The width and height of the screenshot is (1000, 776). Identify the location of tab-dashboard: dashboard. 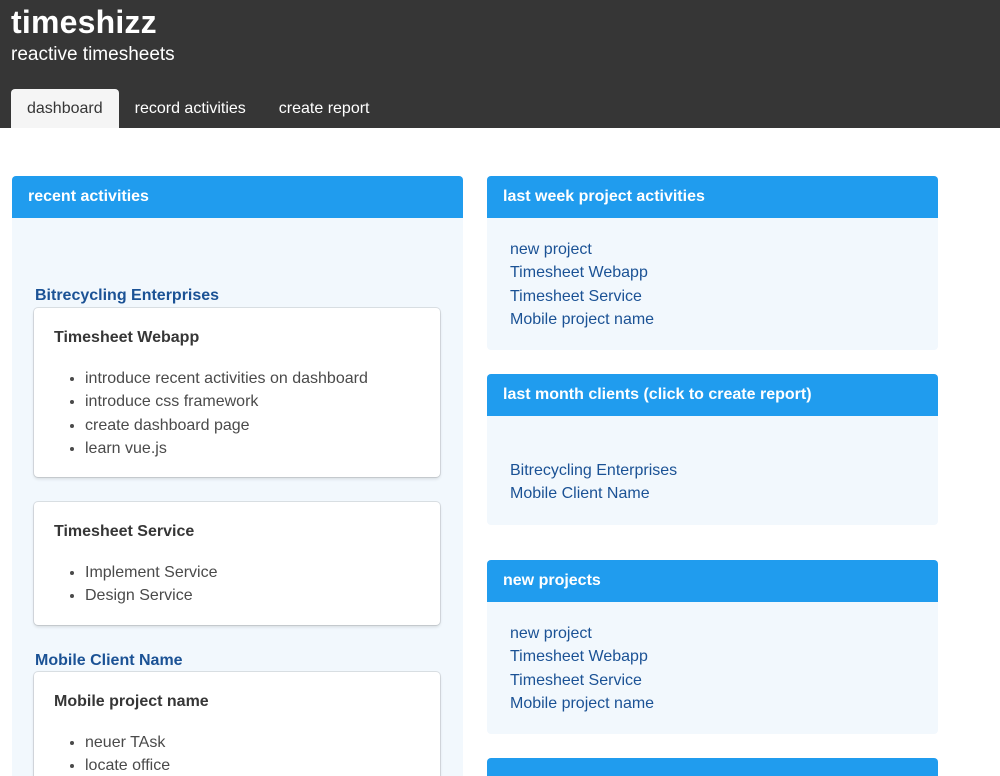
(65, 108).